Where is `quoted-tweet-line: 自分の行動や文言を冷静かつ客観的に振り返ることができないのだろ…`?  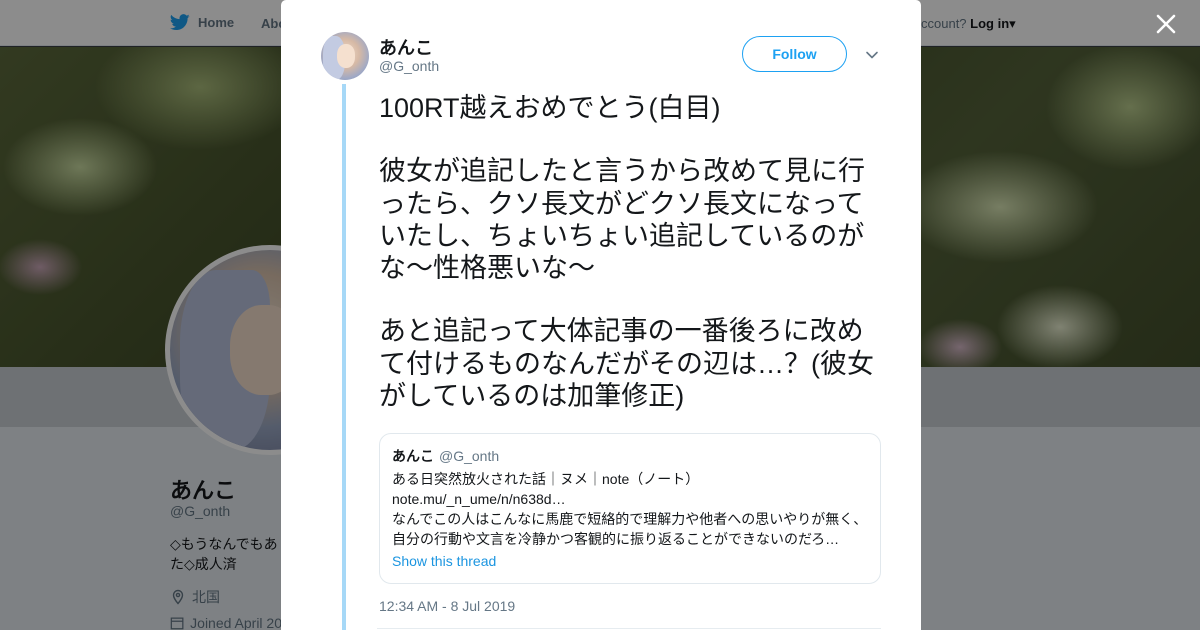 quoted-tweet-line: 自分の行動や文言を冷静かつ客観的に振り返ることができないのだろ… is located at coordinates (616, 539).